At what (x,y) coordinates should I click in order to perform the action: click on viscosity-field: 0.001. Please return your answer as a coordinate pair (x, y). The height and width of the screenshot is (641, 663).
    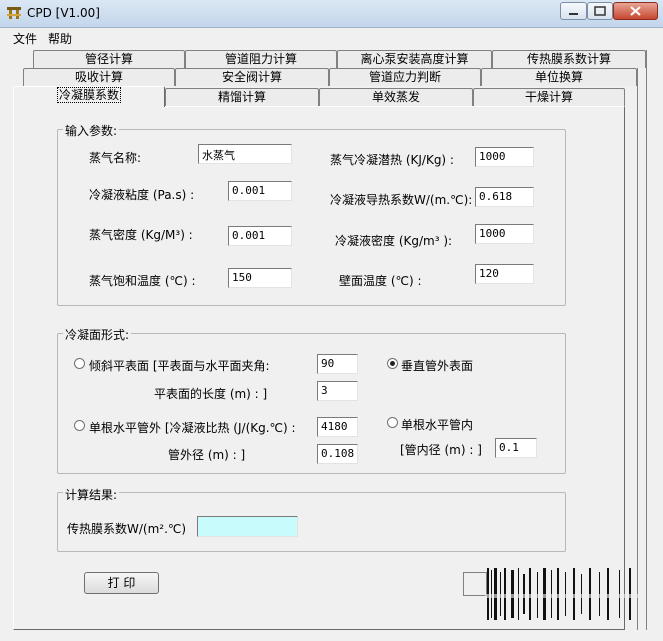
    Looking at the image, I should click on (260, 191).